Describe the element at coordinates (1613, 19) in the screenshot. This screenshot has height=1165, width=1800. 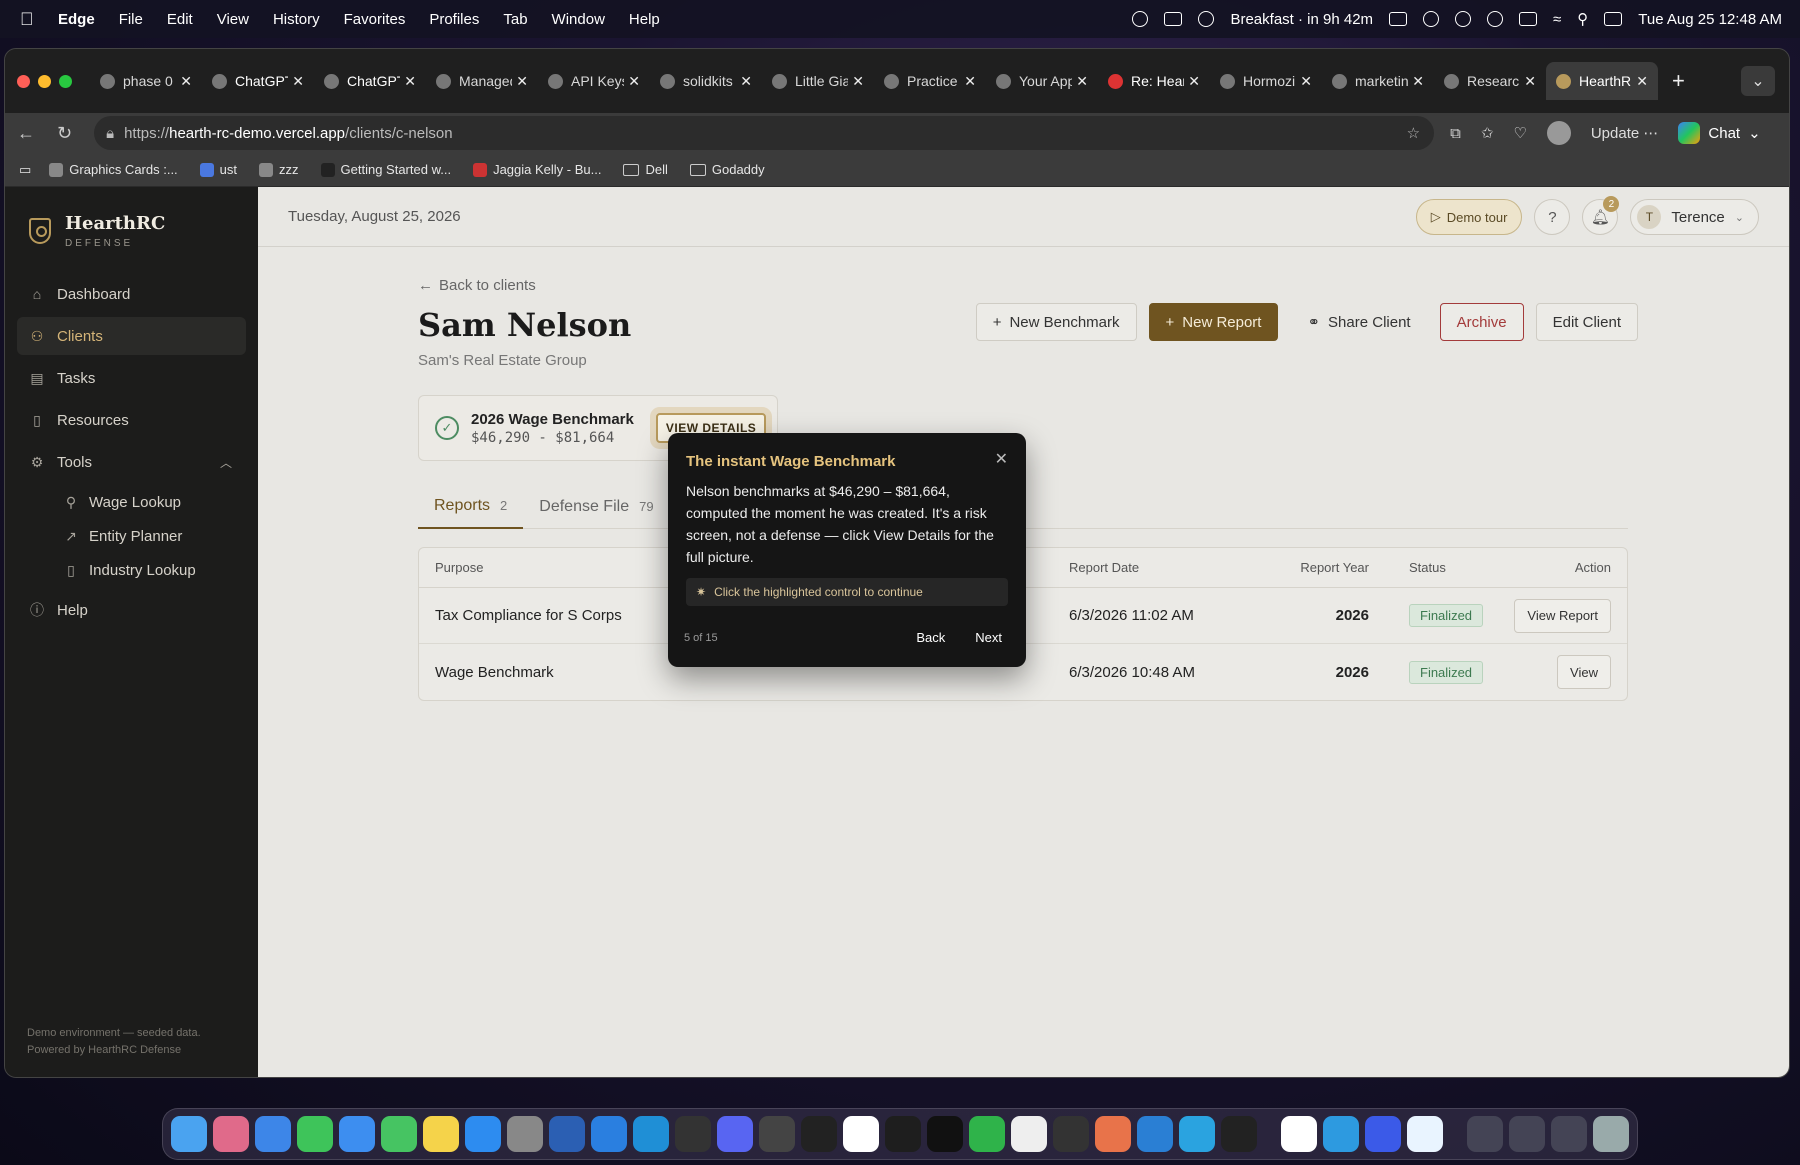
I see `control-center-icon` at that location.